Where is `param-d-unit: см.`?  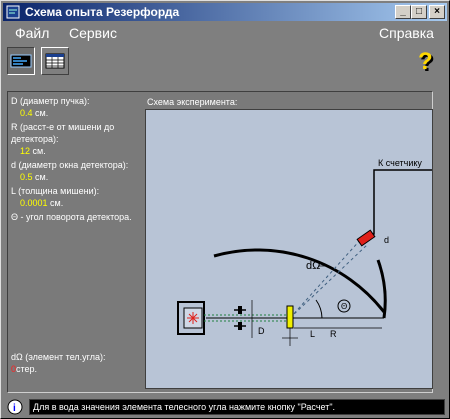
param-d-unit: см. is located at coordinates (42, 177).